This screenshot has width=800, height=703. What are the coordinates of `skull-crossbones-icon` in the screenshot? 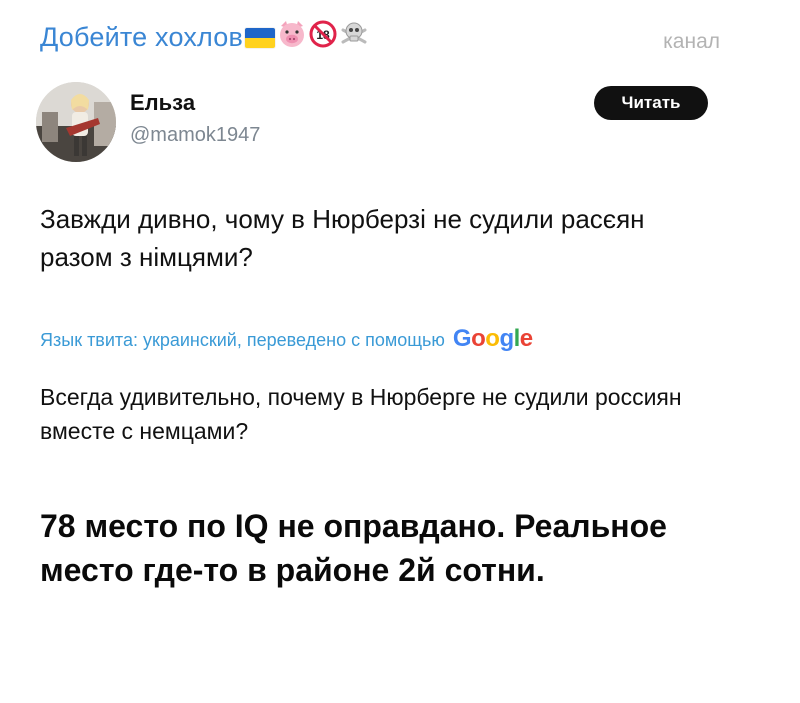 It's located at (354, 37).